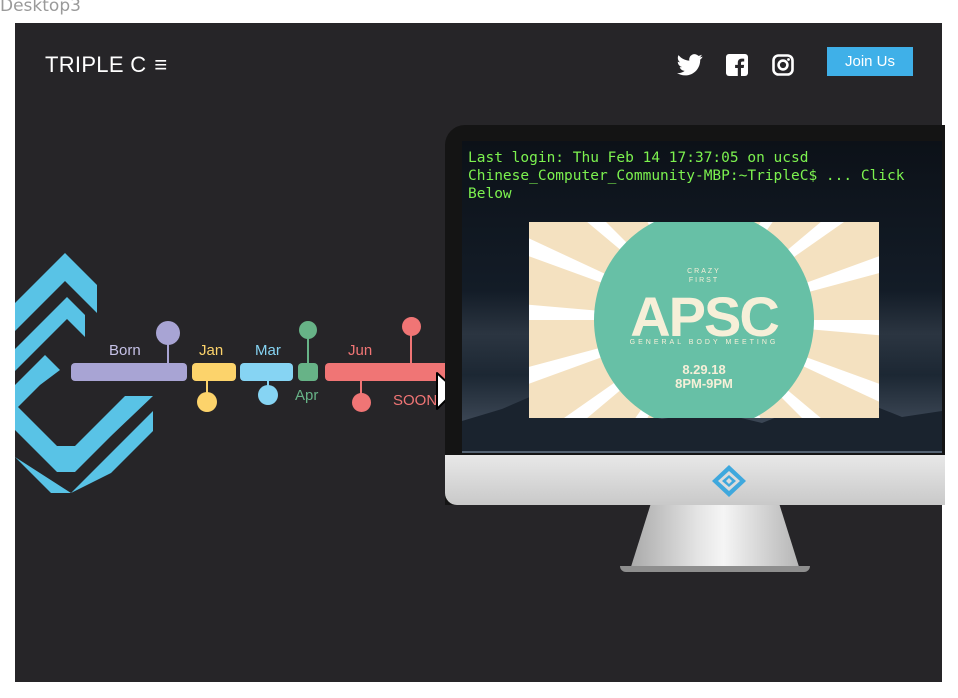  What do you see at coordinates (160, 65) in the screenshot?
I see `hamburger-menu-icon: ≡` at bounding box center [160, 65].